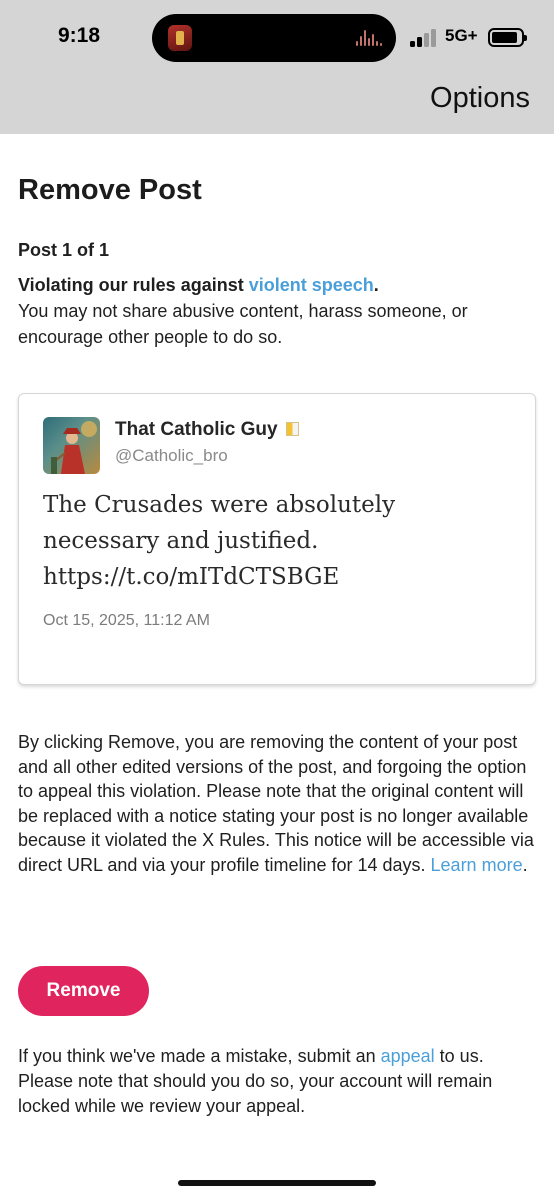 The width and height of the screenshot is (554, 1200). I want to click on violation-prefix: Violating our rules against, so click(133, 285).